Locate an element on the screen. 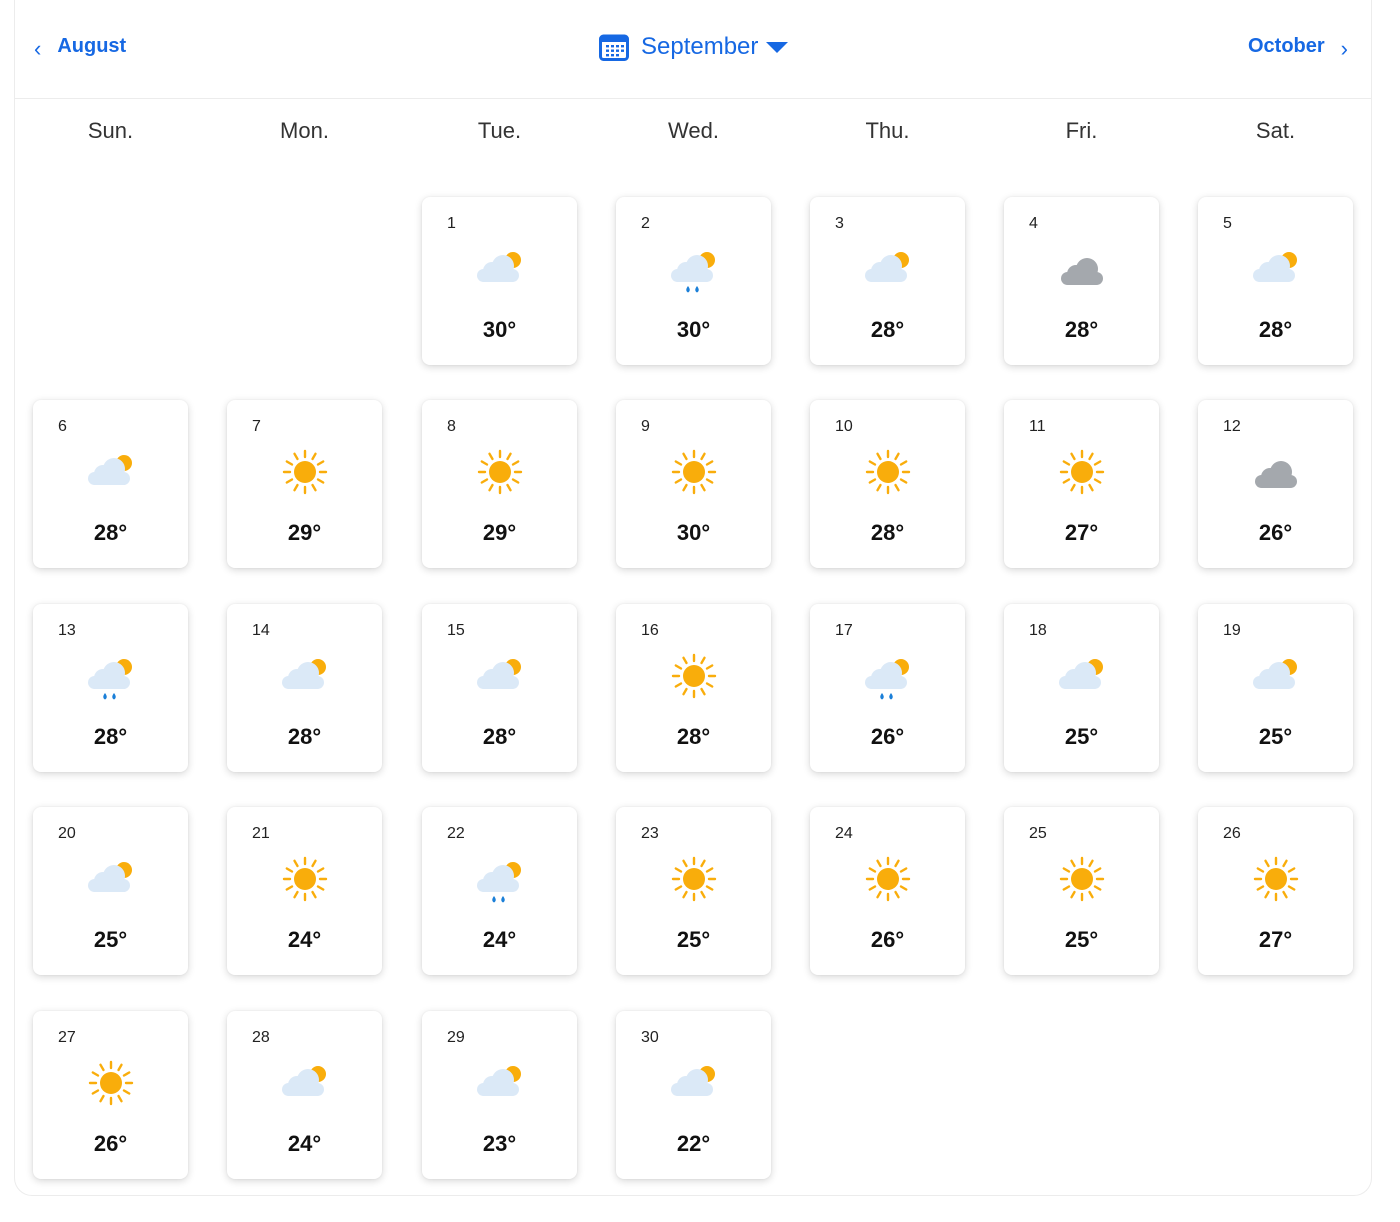 The width and height of the screenshot is (1400, 1222). day-cell: 18 25° is located at coordinates (1081, 688).